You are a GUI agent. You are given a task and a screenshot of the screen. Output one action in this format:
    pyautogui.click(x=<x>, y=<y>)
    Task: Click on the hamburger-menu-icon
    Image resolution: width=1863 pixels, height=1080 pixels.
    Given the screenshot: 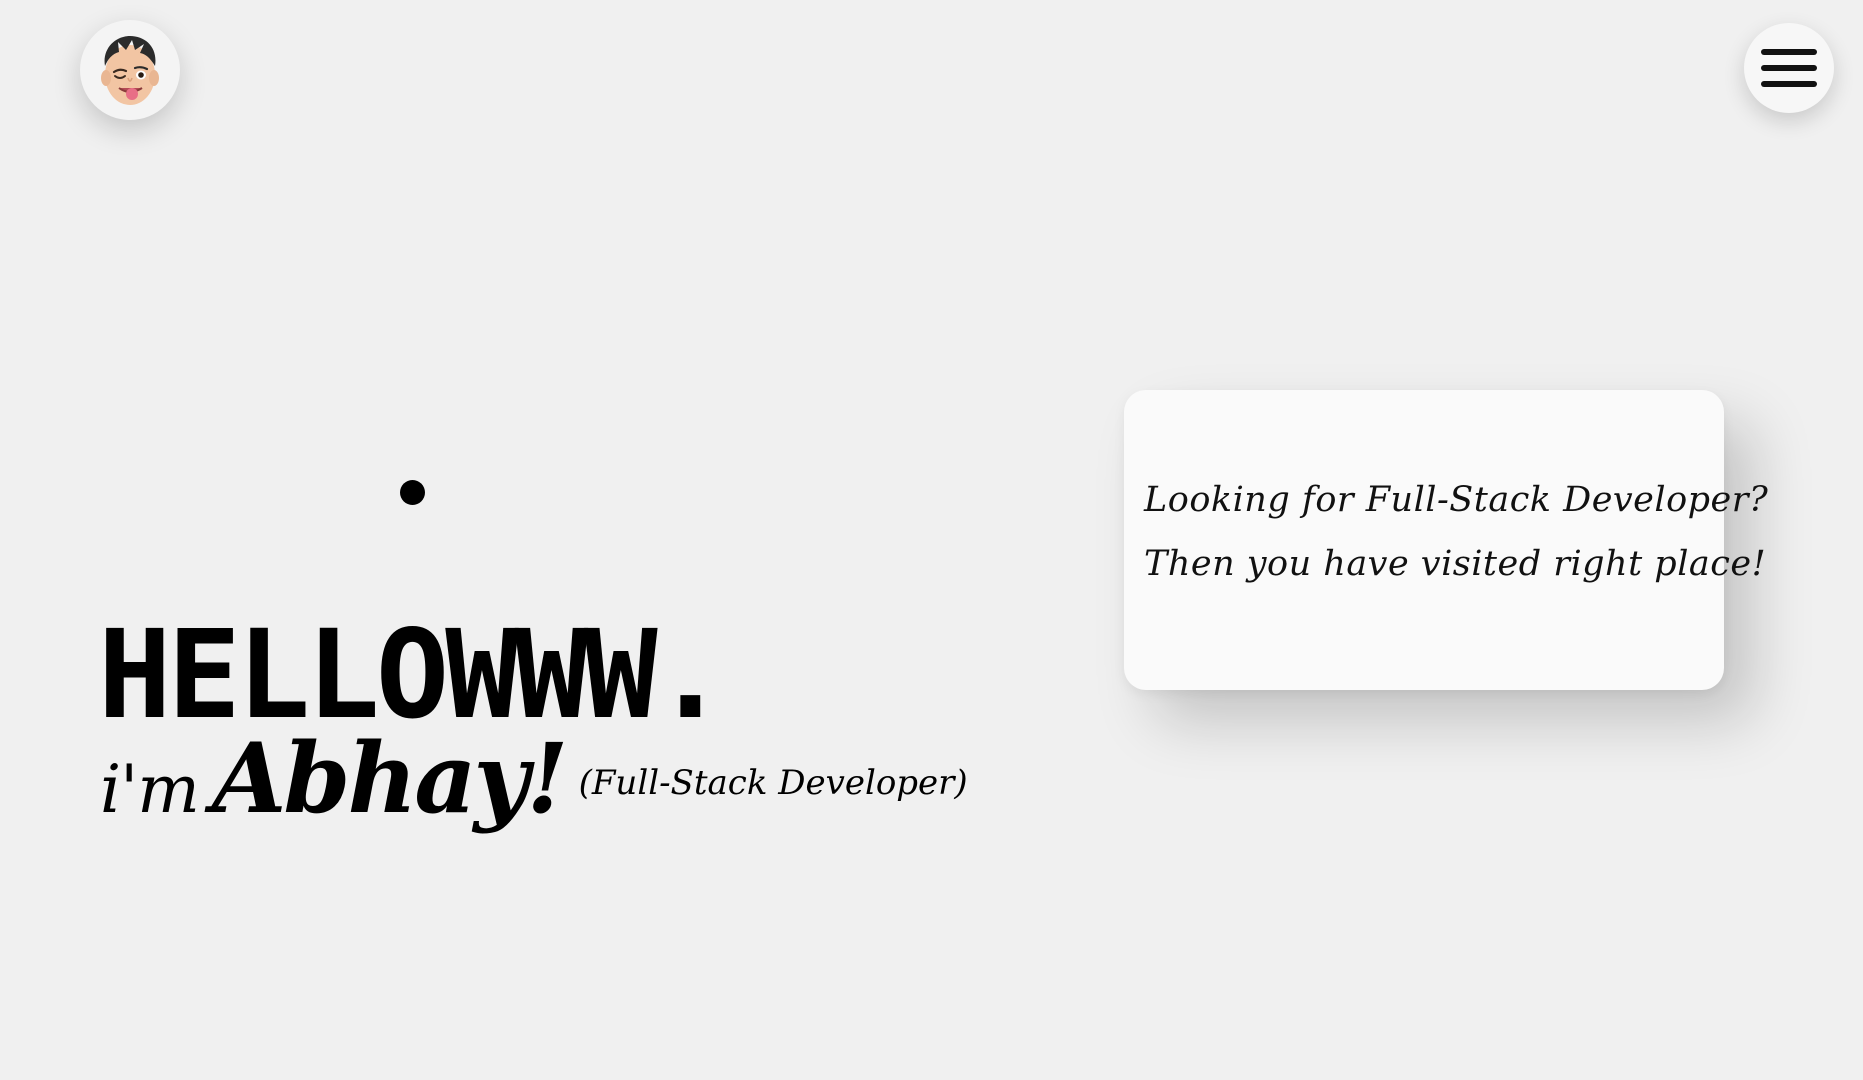 What is the action you would take?
    pyautogui.click(x=1789, y=68)
    